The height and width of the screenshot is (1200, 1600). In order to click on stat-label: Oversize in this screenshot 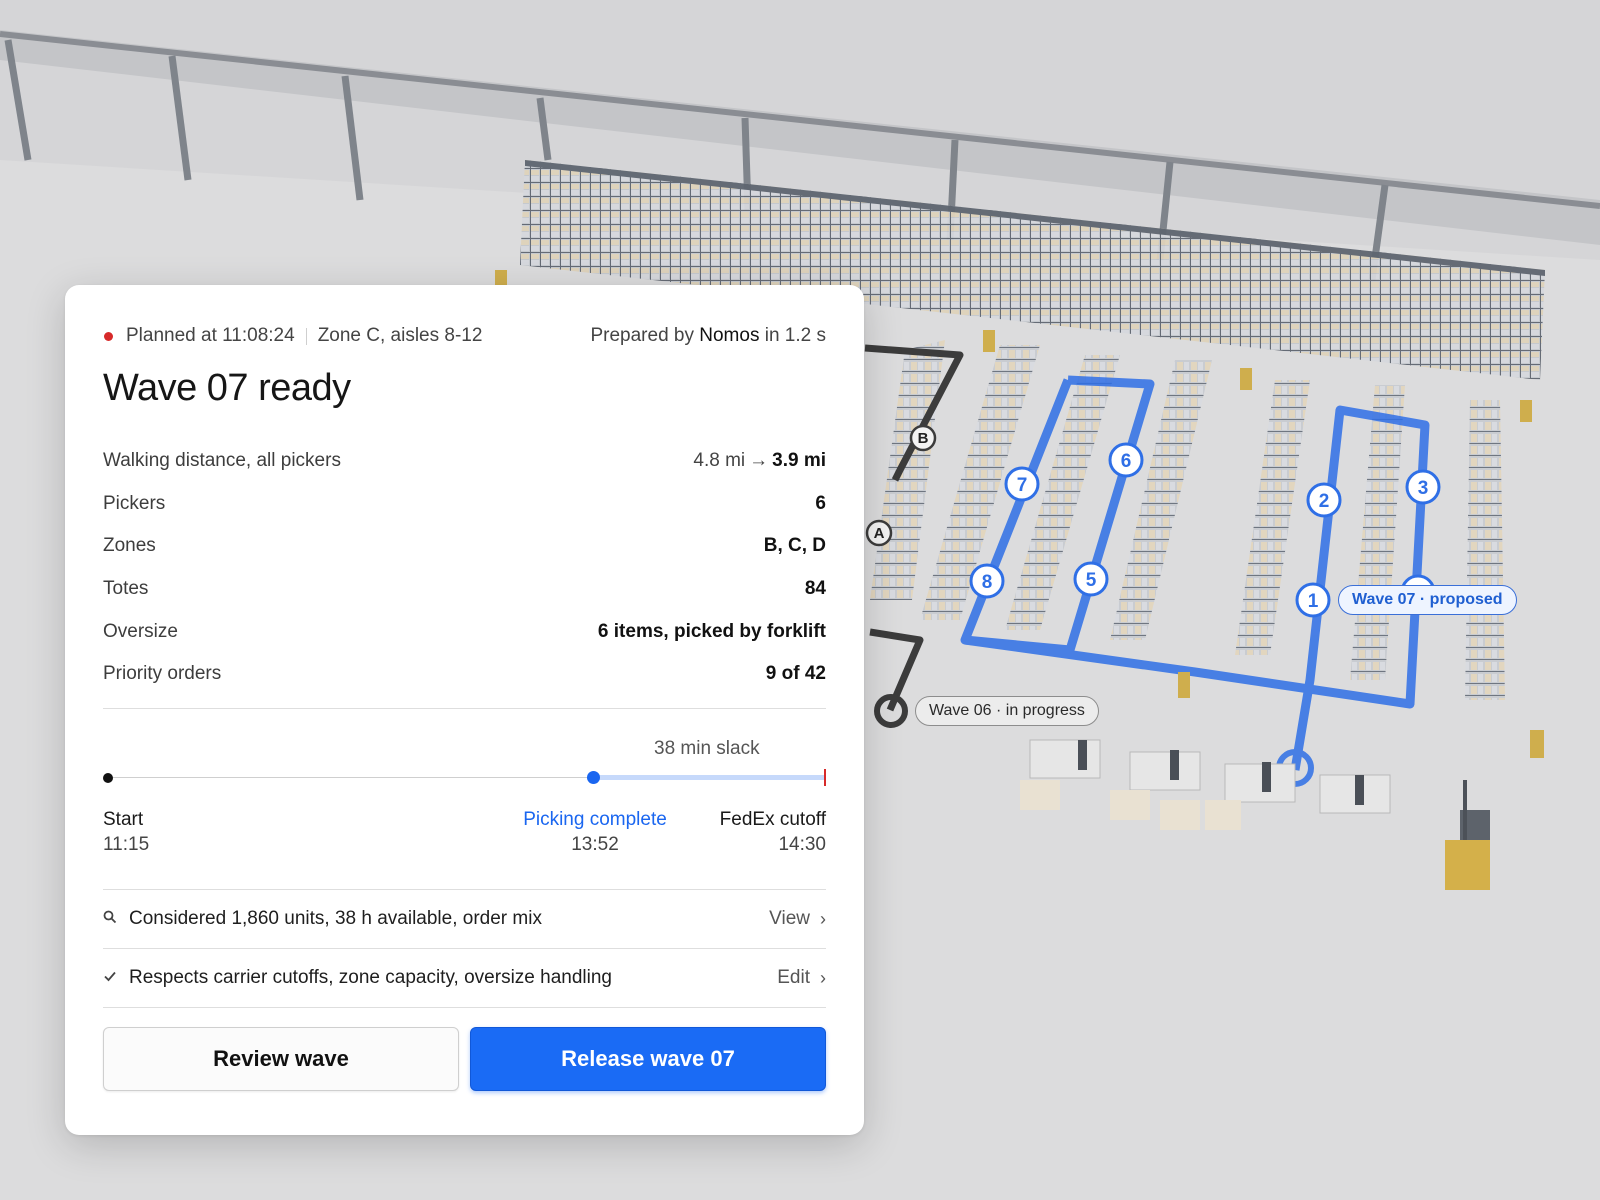, I will do `click(140, 631)`.